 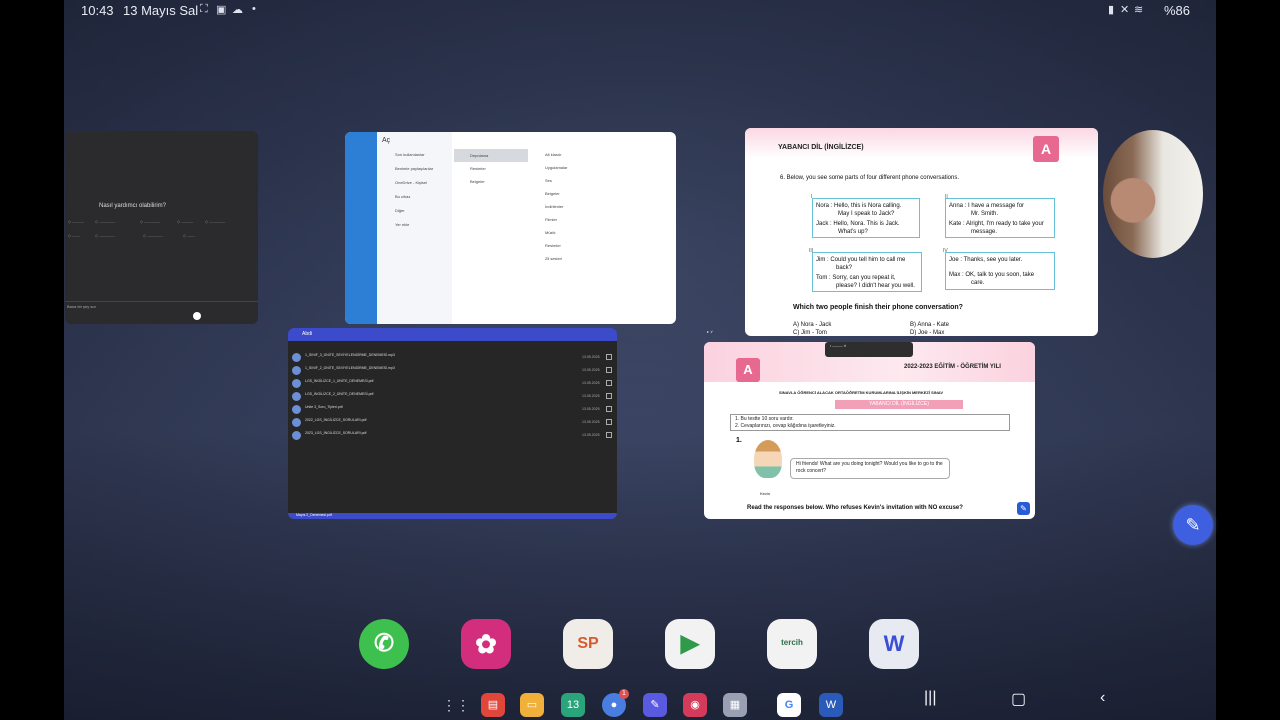 I want to click on picker-folder: Depolama, so click(x=479, y=155).